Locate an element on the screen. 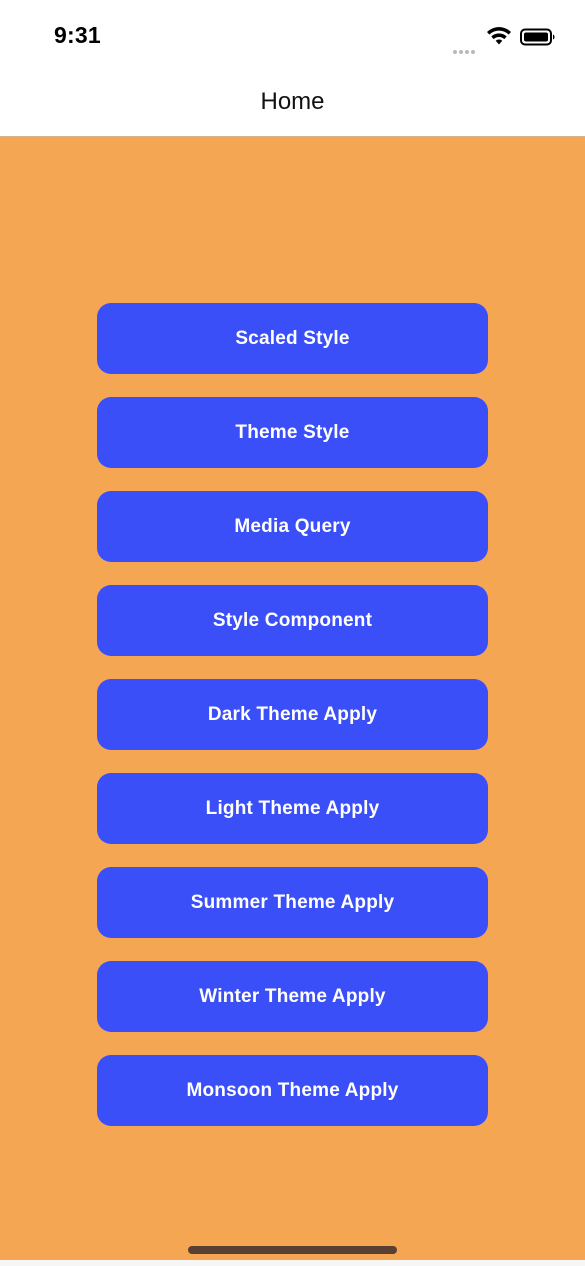  monsoon-theme-apply-button: Monsoon Theme Apply is located at coordinates (292, 1090).